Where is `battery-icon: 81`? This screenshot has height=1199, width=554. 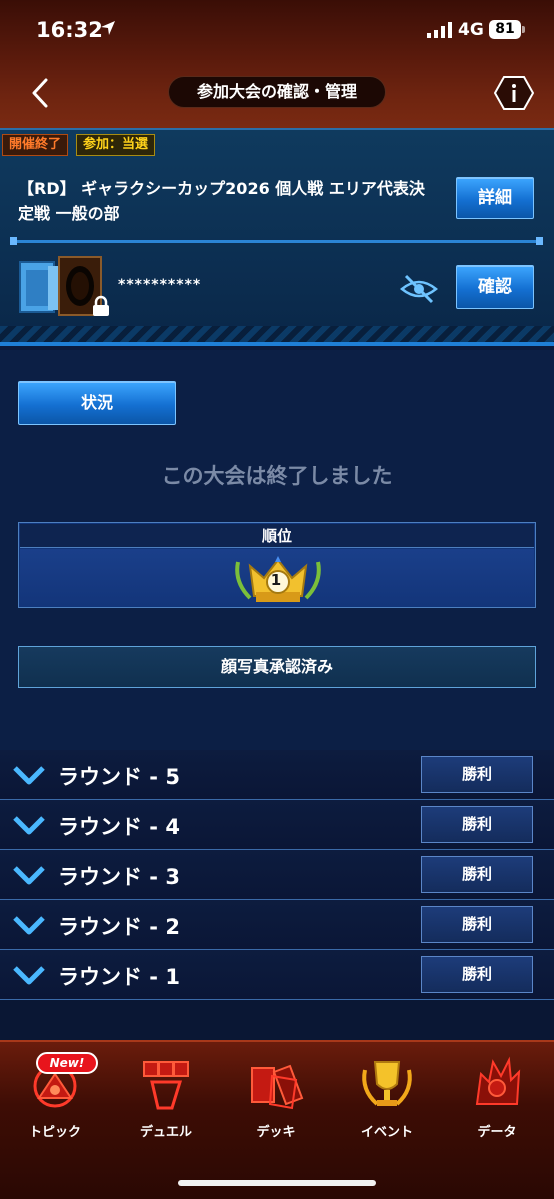 battery-icon: 81 is located at coordinates (505, 29).